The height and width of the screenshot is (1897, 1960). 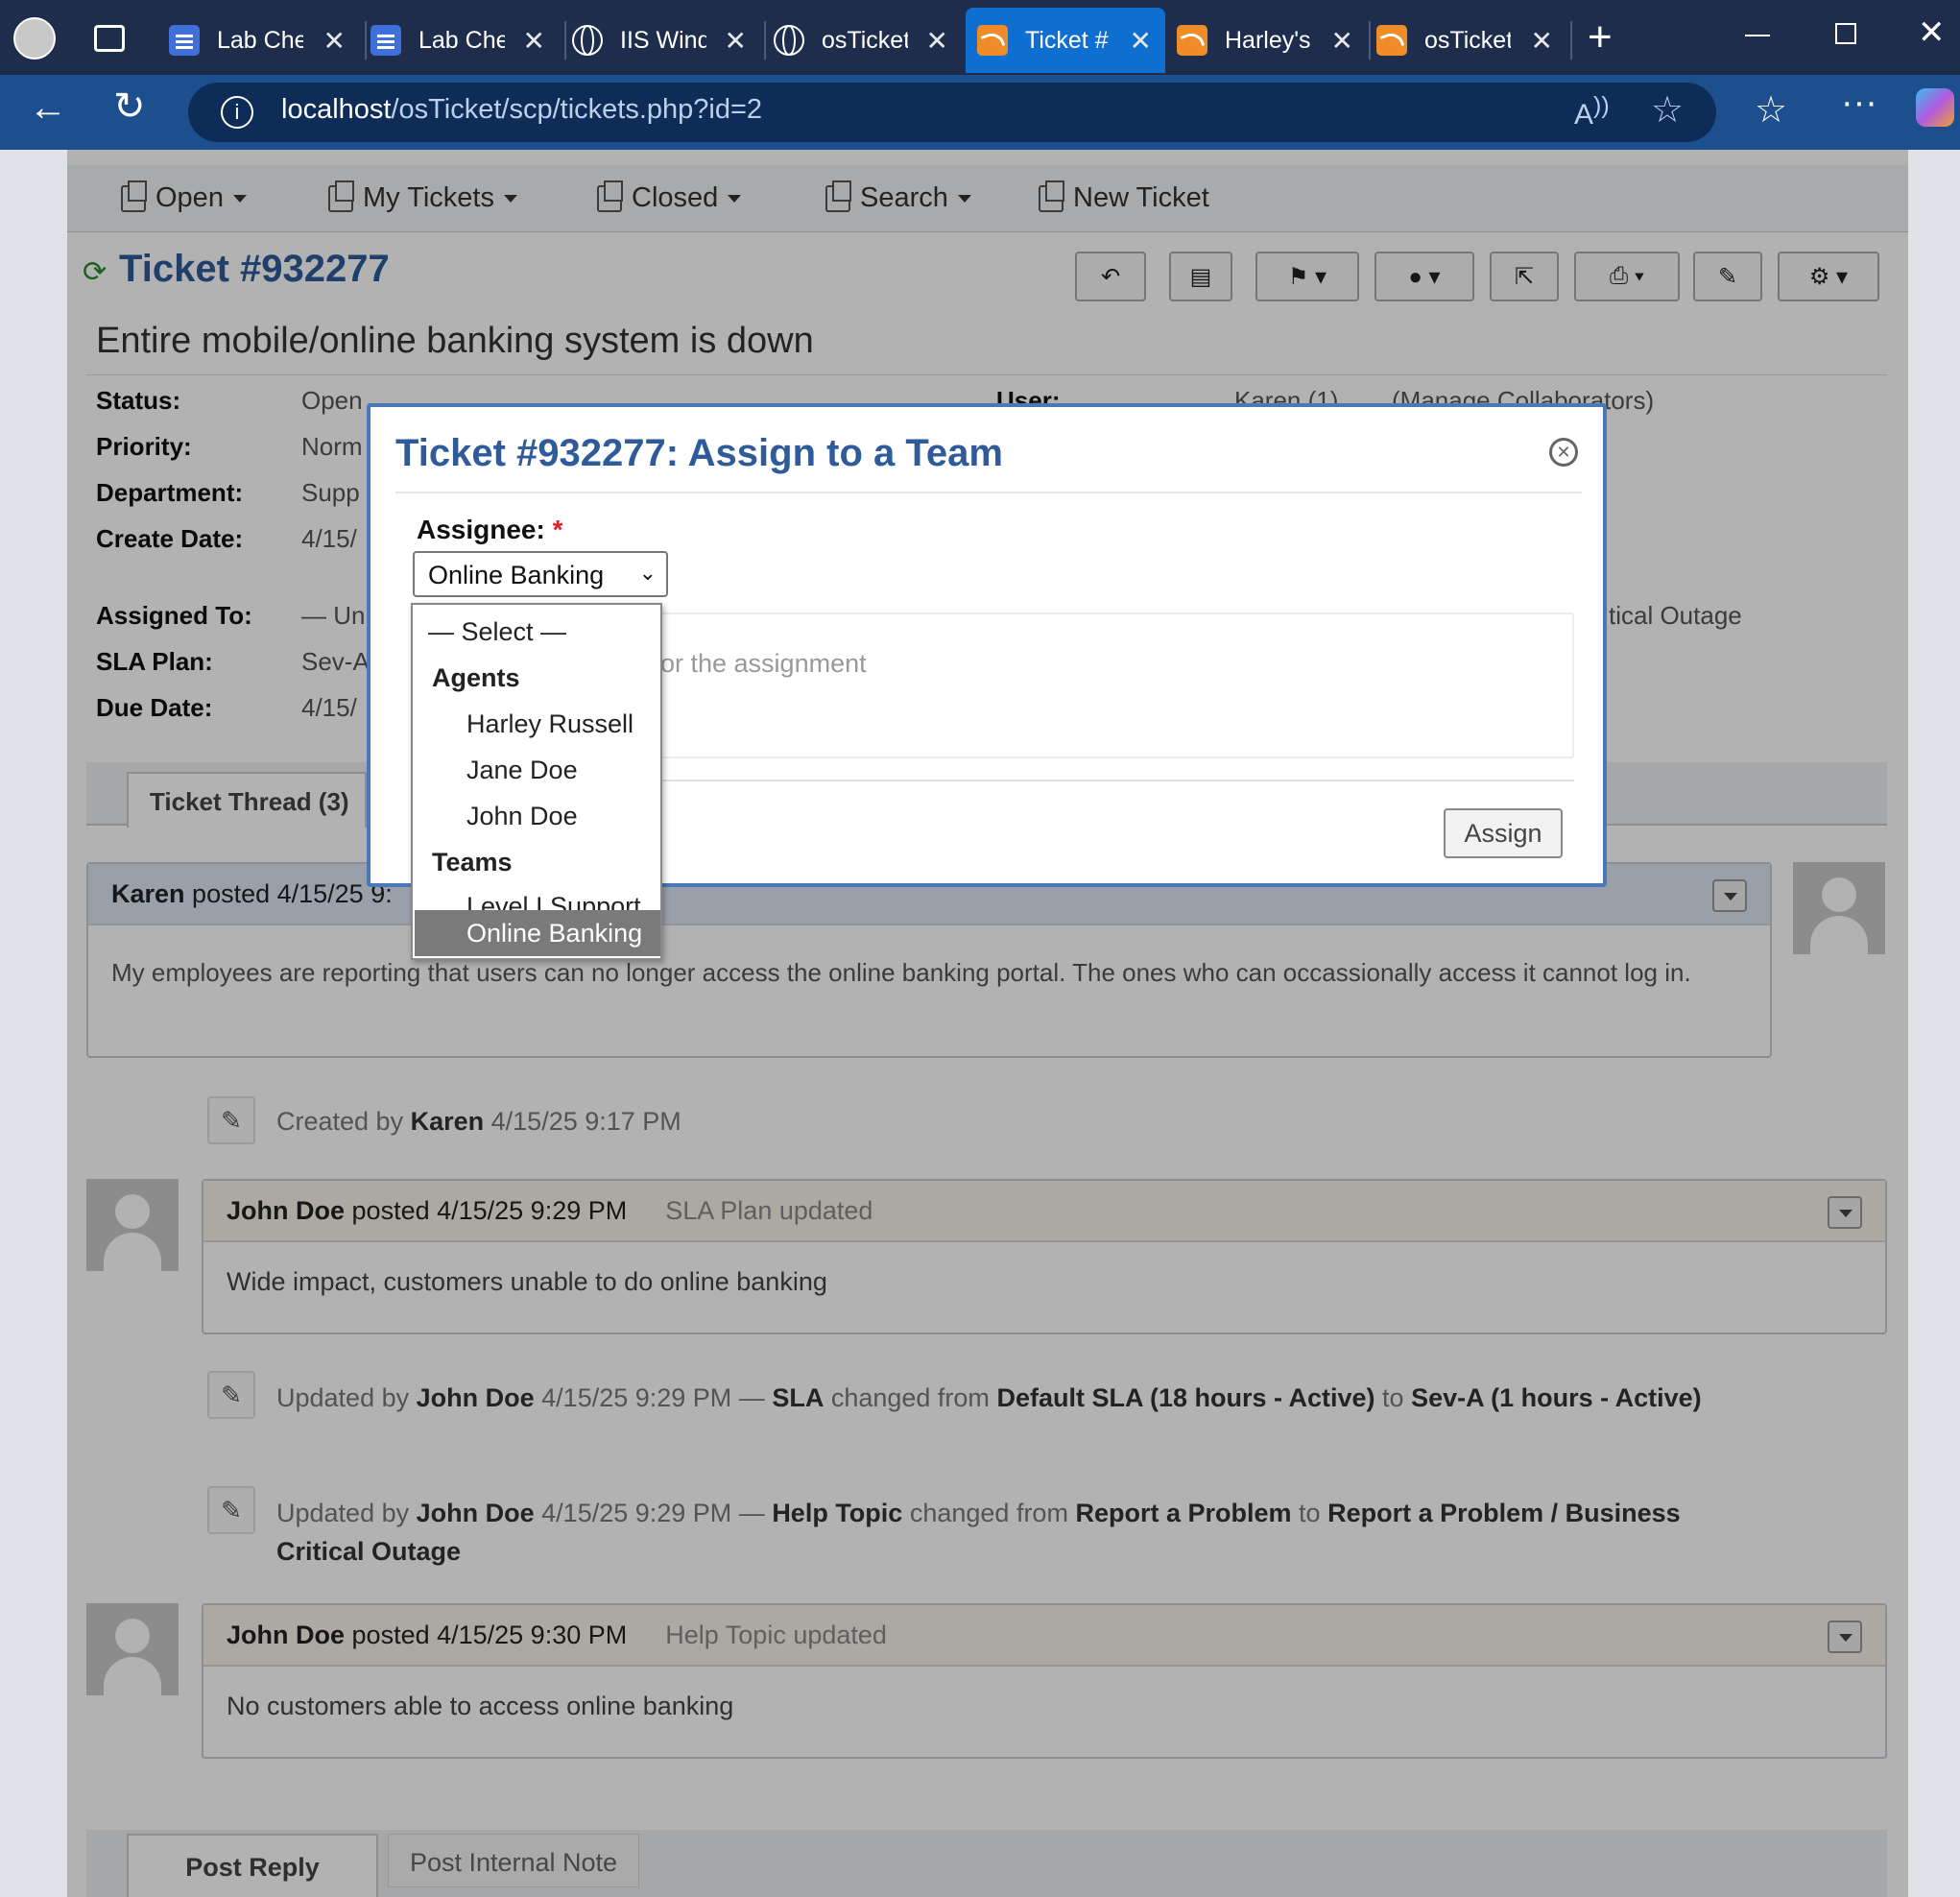 I want to click on url-text: localhost/osTicket/scp/tickets.php?id=2, so click(x=521, y=110).